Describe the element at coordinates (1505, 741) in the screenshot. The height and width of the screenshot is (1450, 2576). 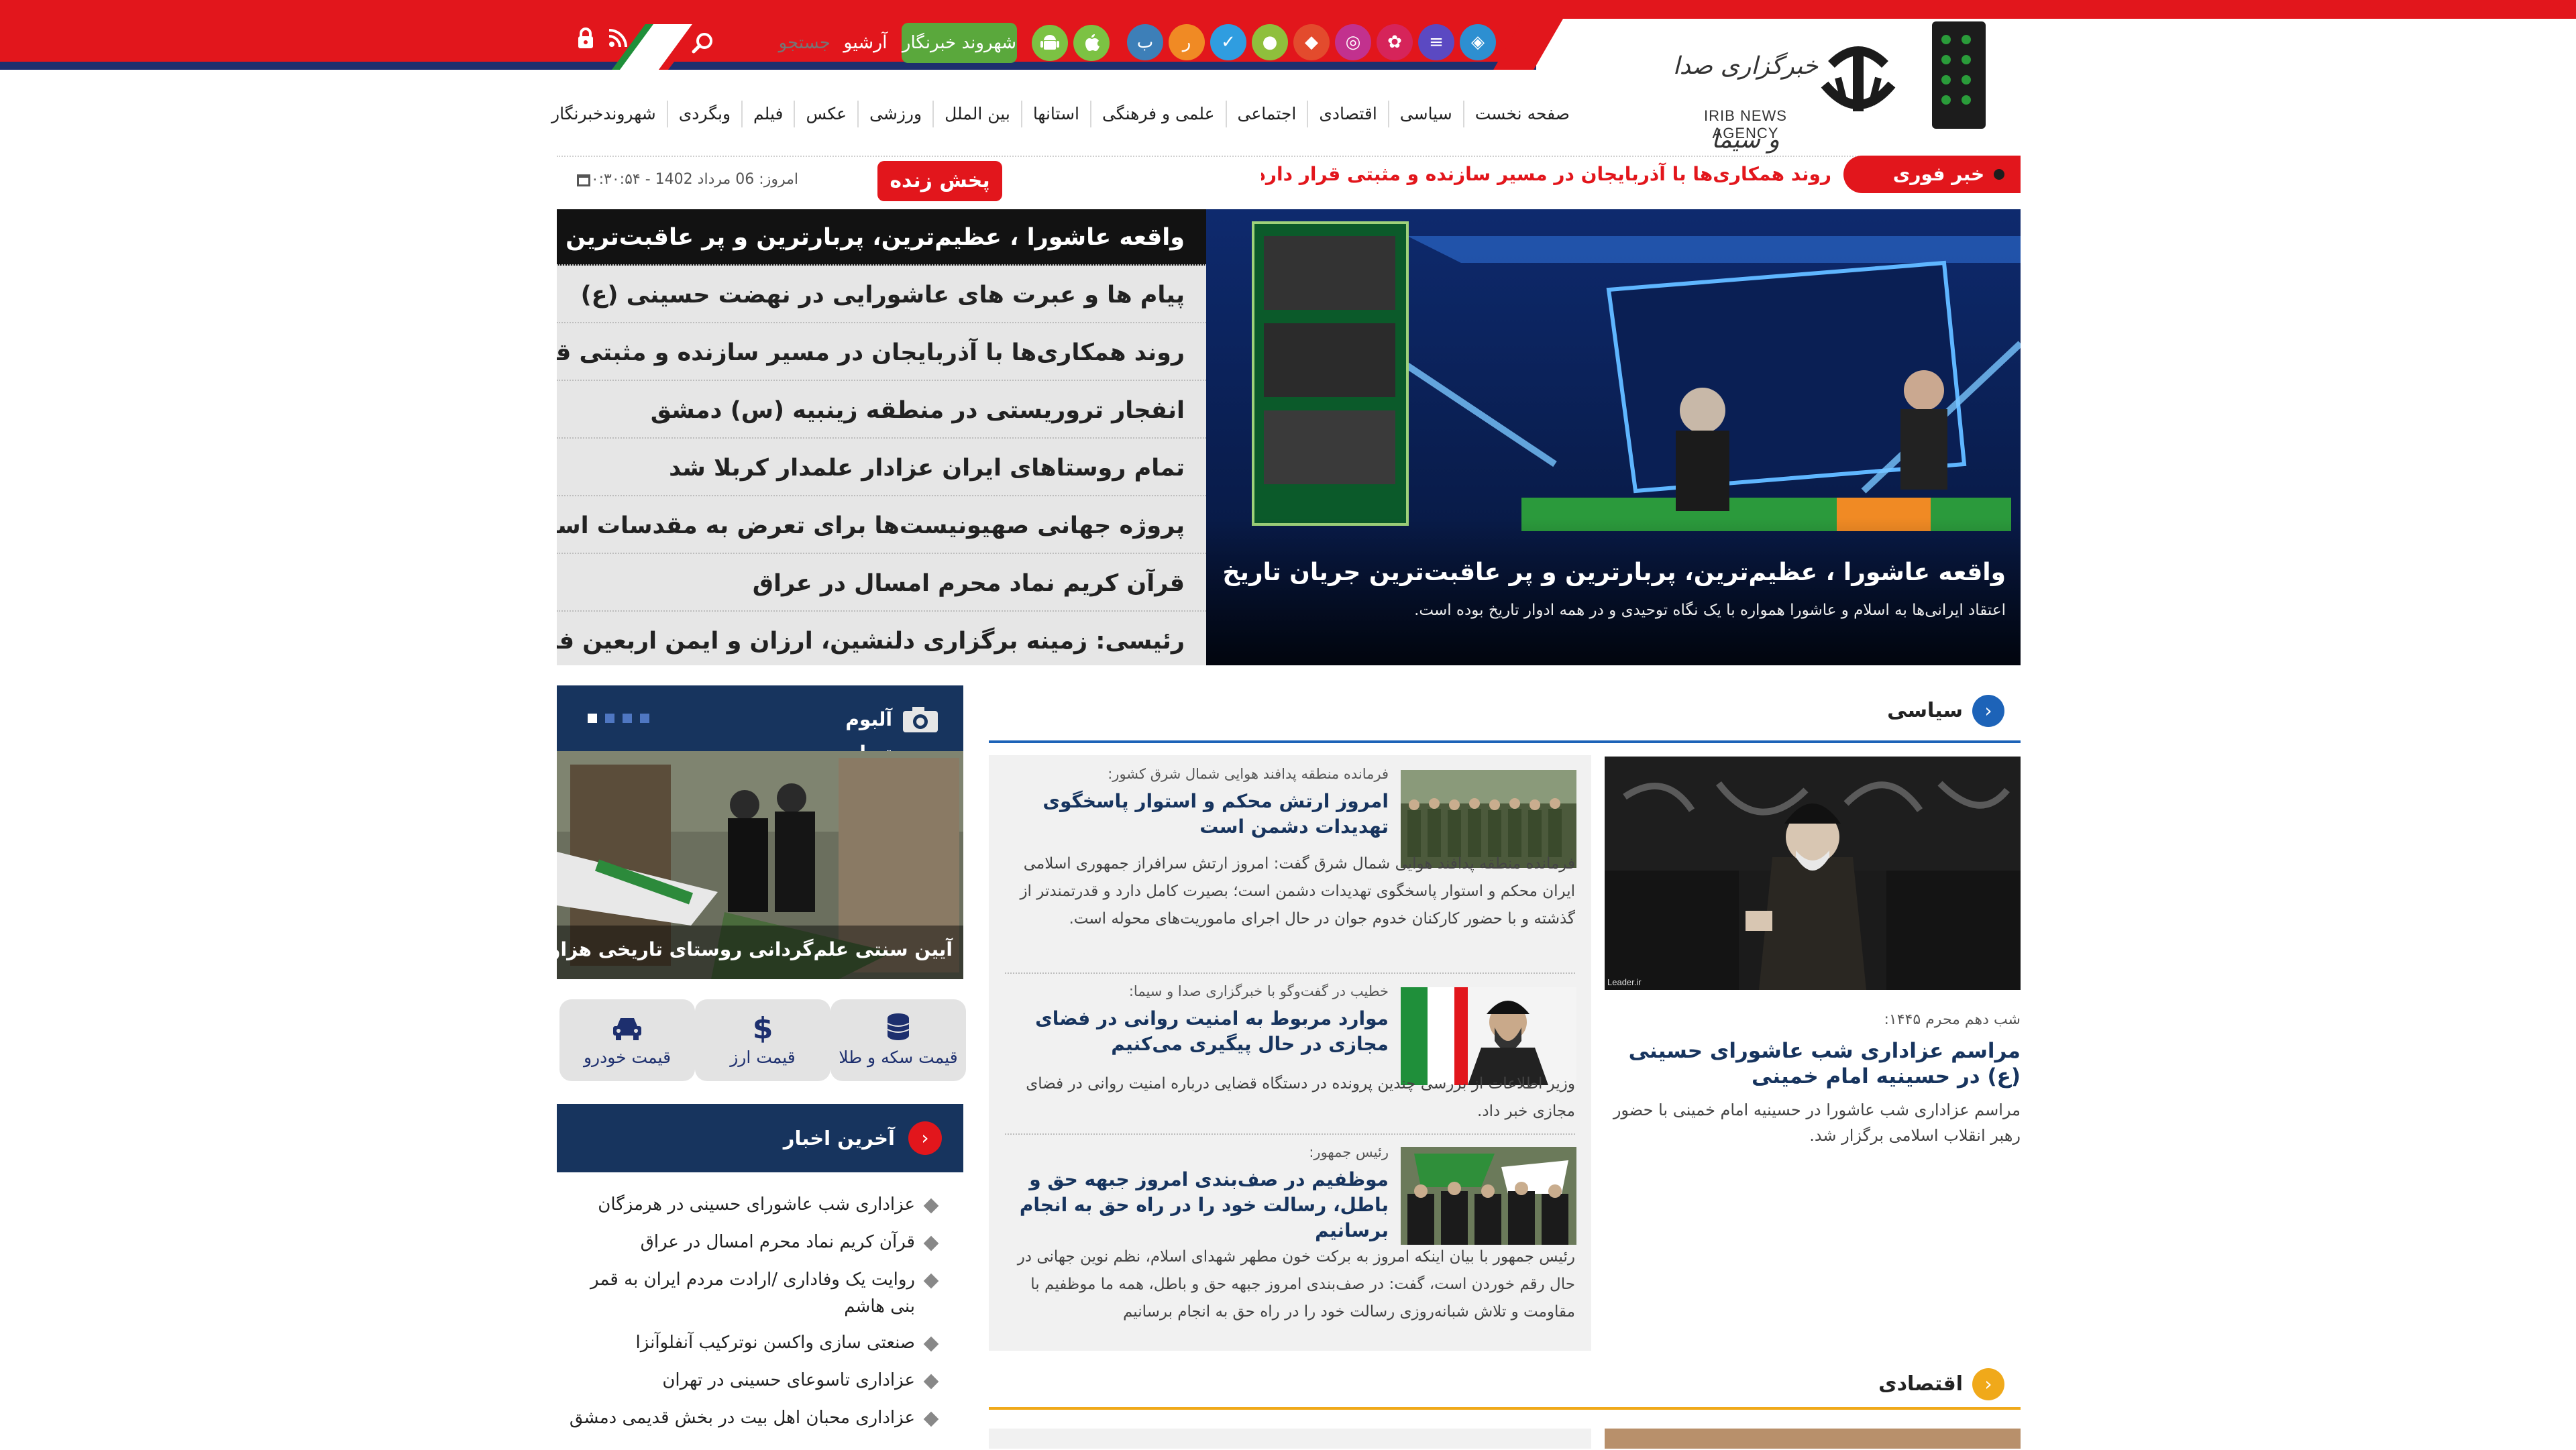
I see `politics-section-rule` at that location.